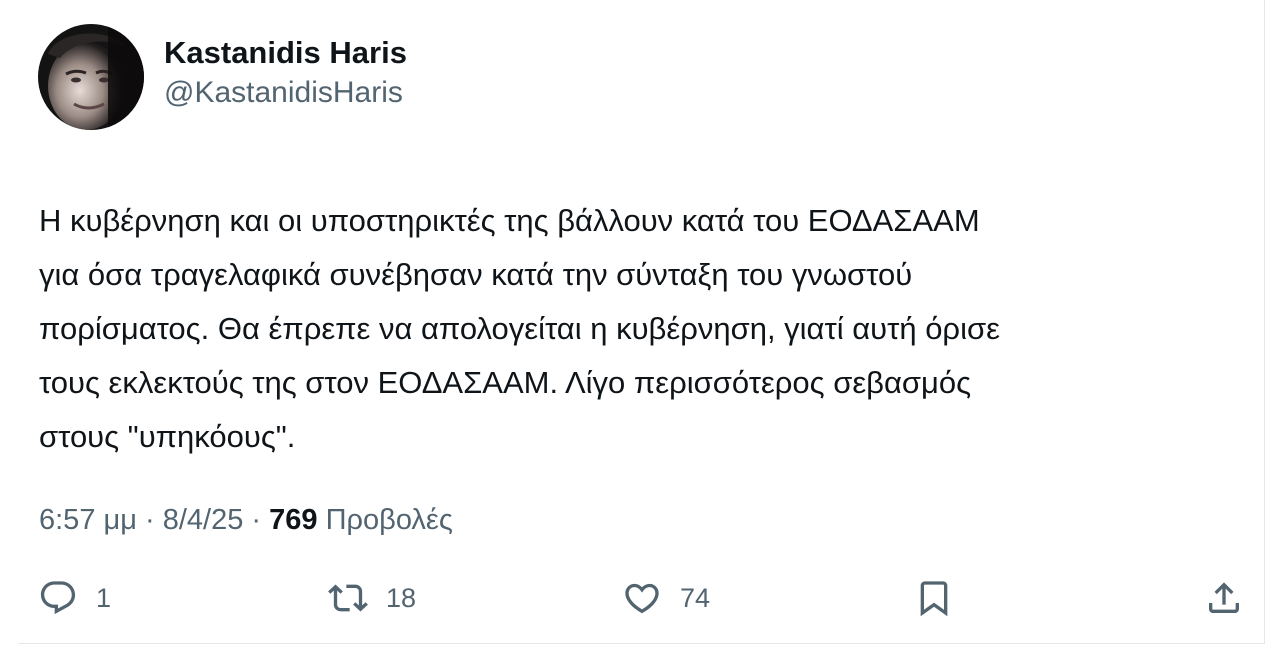 The image size is (1268, 646). I want to click on reply-button: 1, so click(74, 598).